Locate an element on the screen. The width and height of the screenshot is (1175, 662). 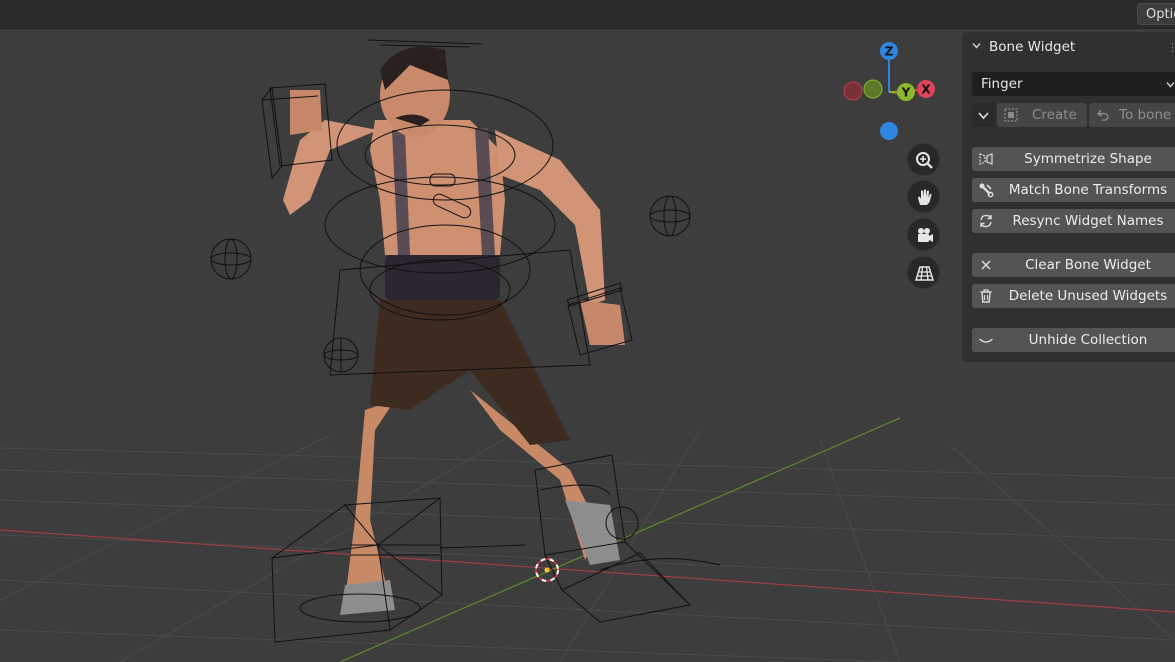
delete-unused-widgets-button: Delete Unused Widgets is located at coordinates (1073, 296).